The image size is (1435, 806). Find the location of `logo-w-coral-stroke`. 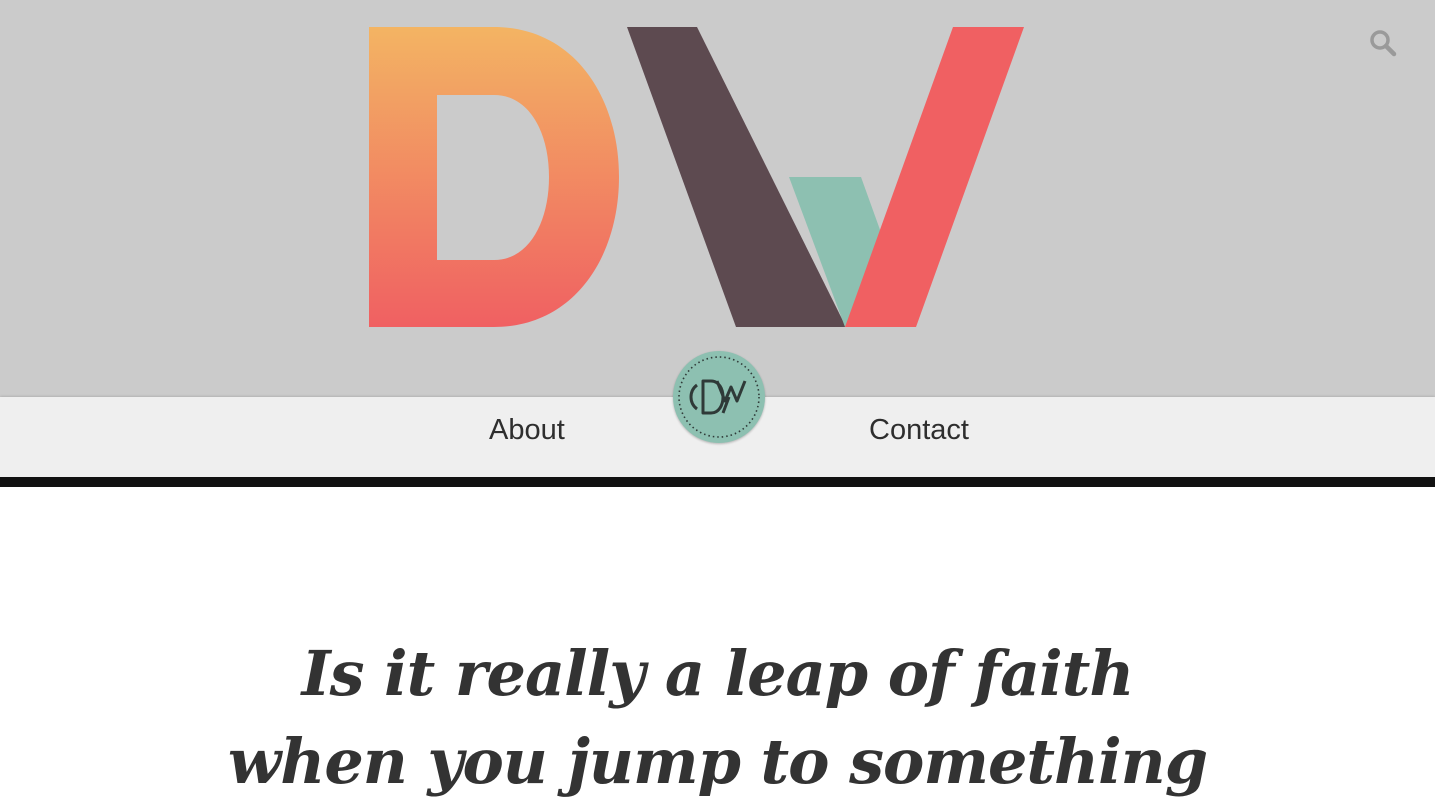

logo-w-coral-stroke is located at coordinates (934, 177).